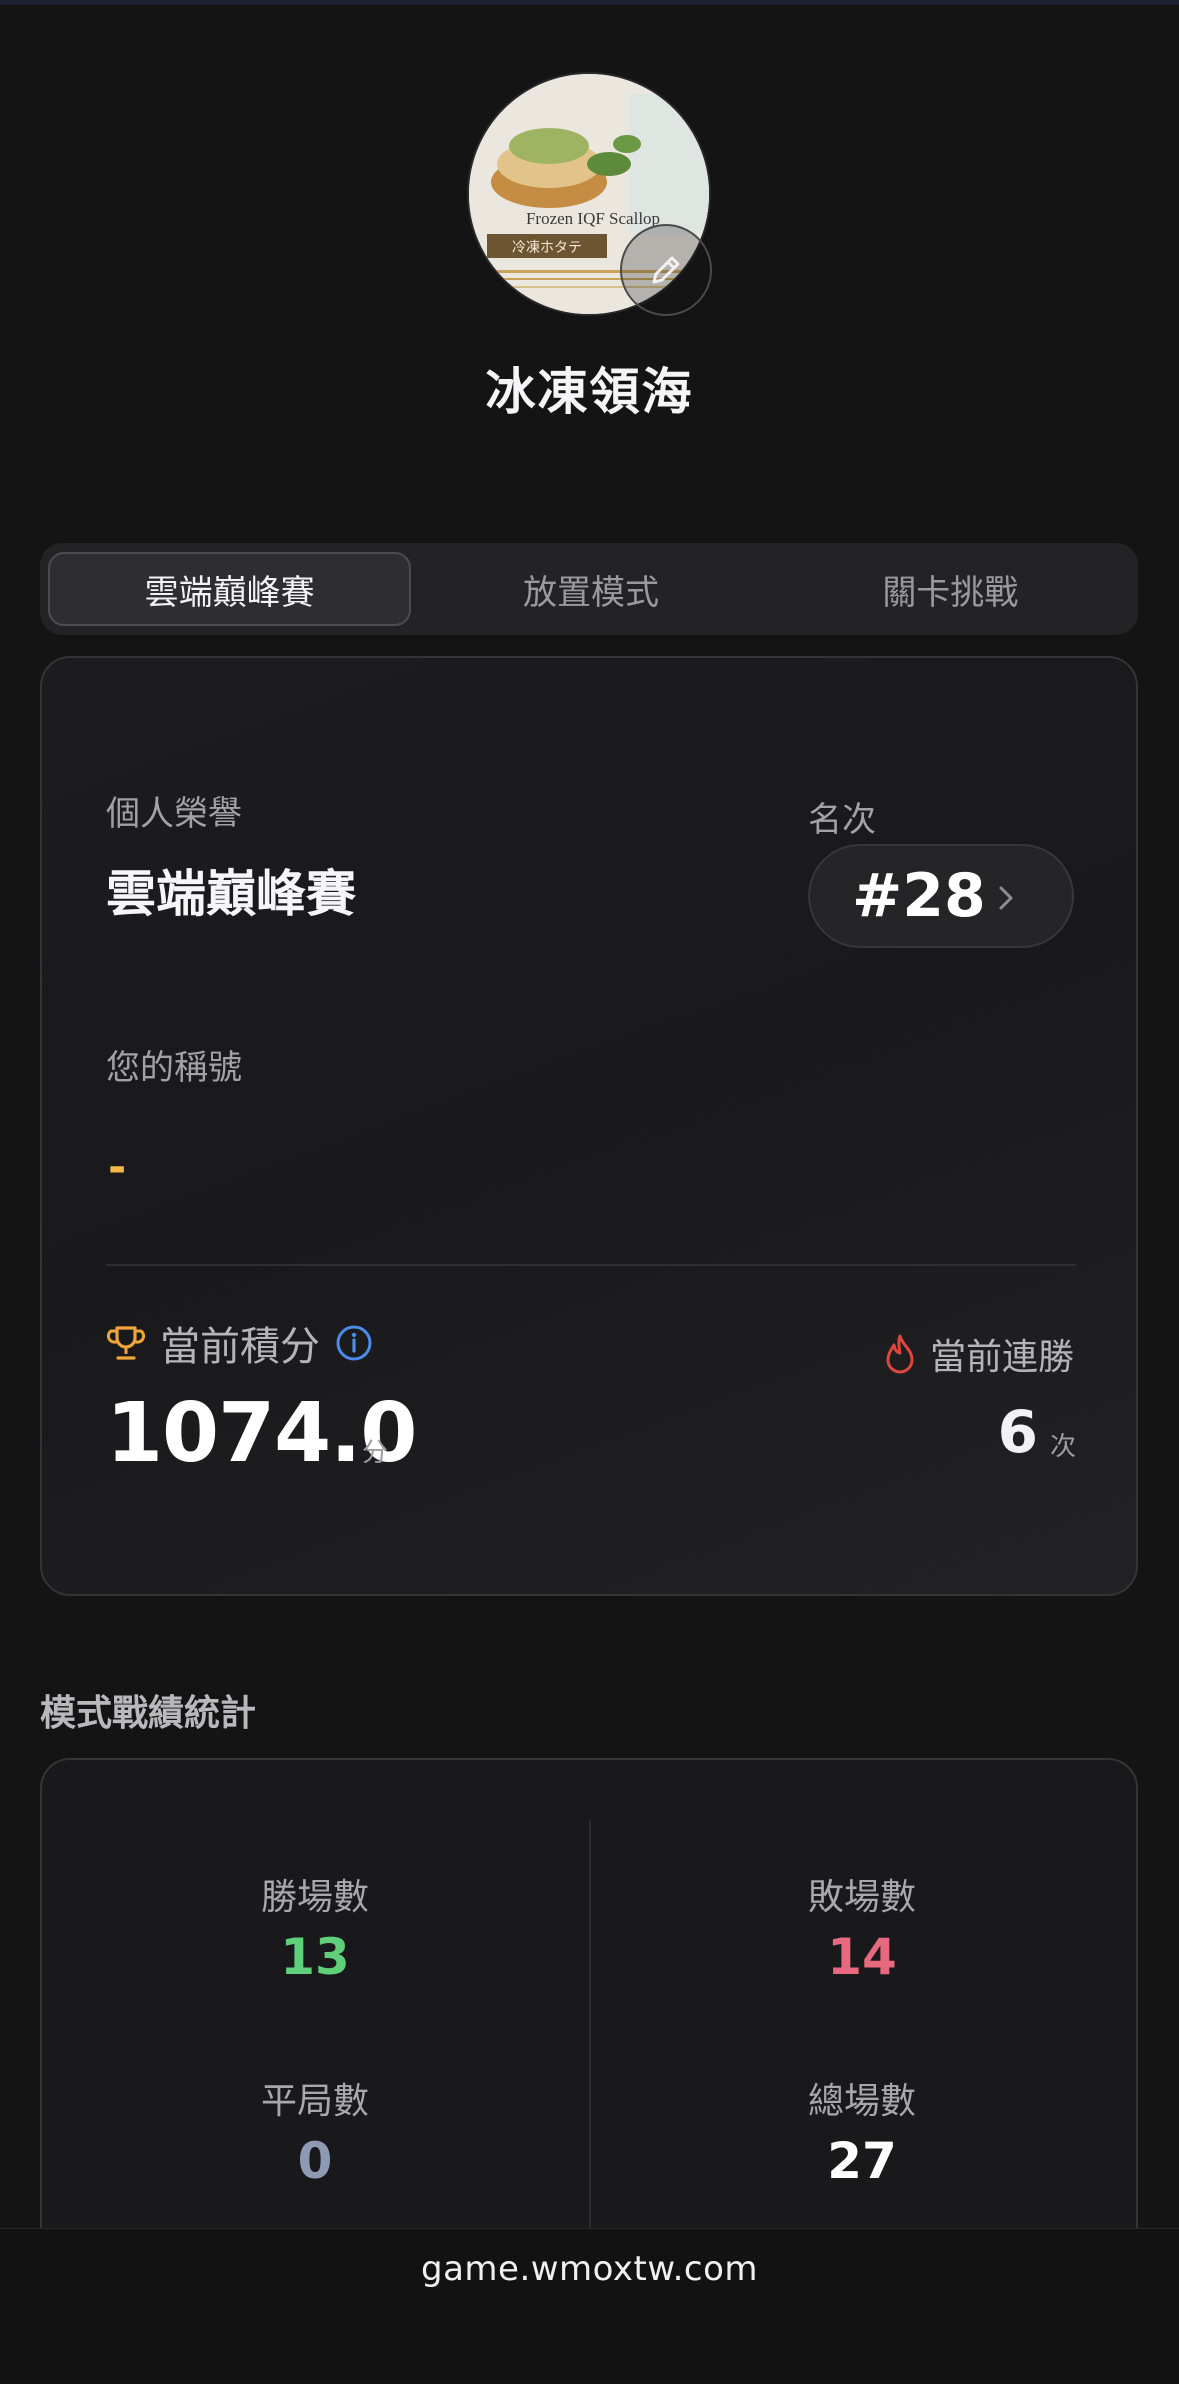 The width and height of the screenshot is (1179, 2384). I want to click on tab-stage-challenge: 關卡挑戰, so click(950, 589).